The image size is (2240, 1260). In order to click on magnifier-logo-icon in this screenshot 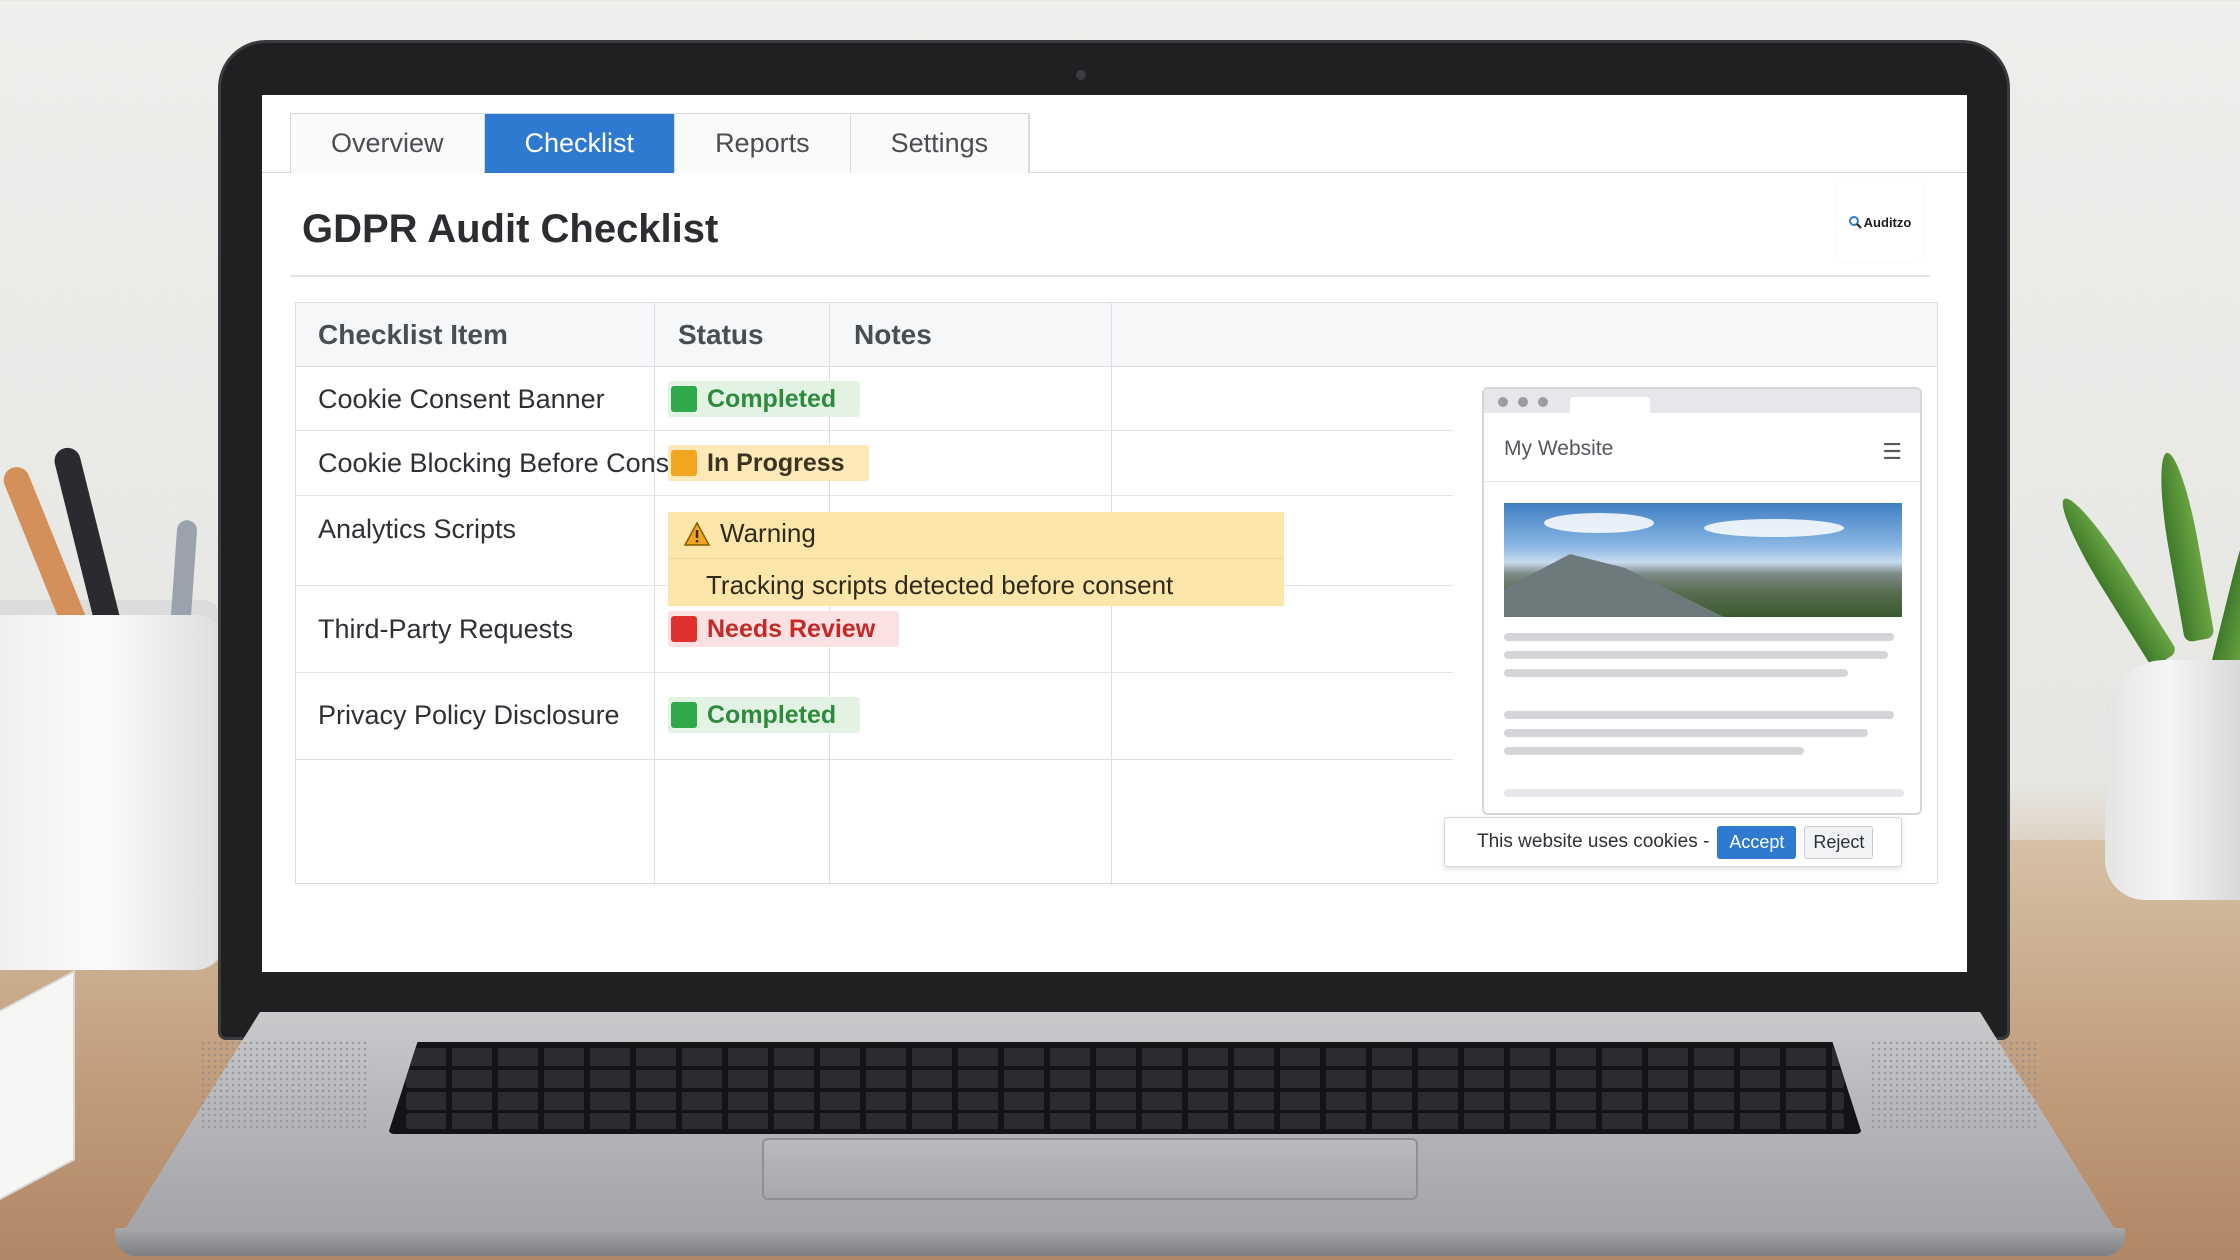, I will do `click(1855, 222)`.